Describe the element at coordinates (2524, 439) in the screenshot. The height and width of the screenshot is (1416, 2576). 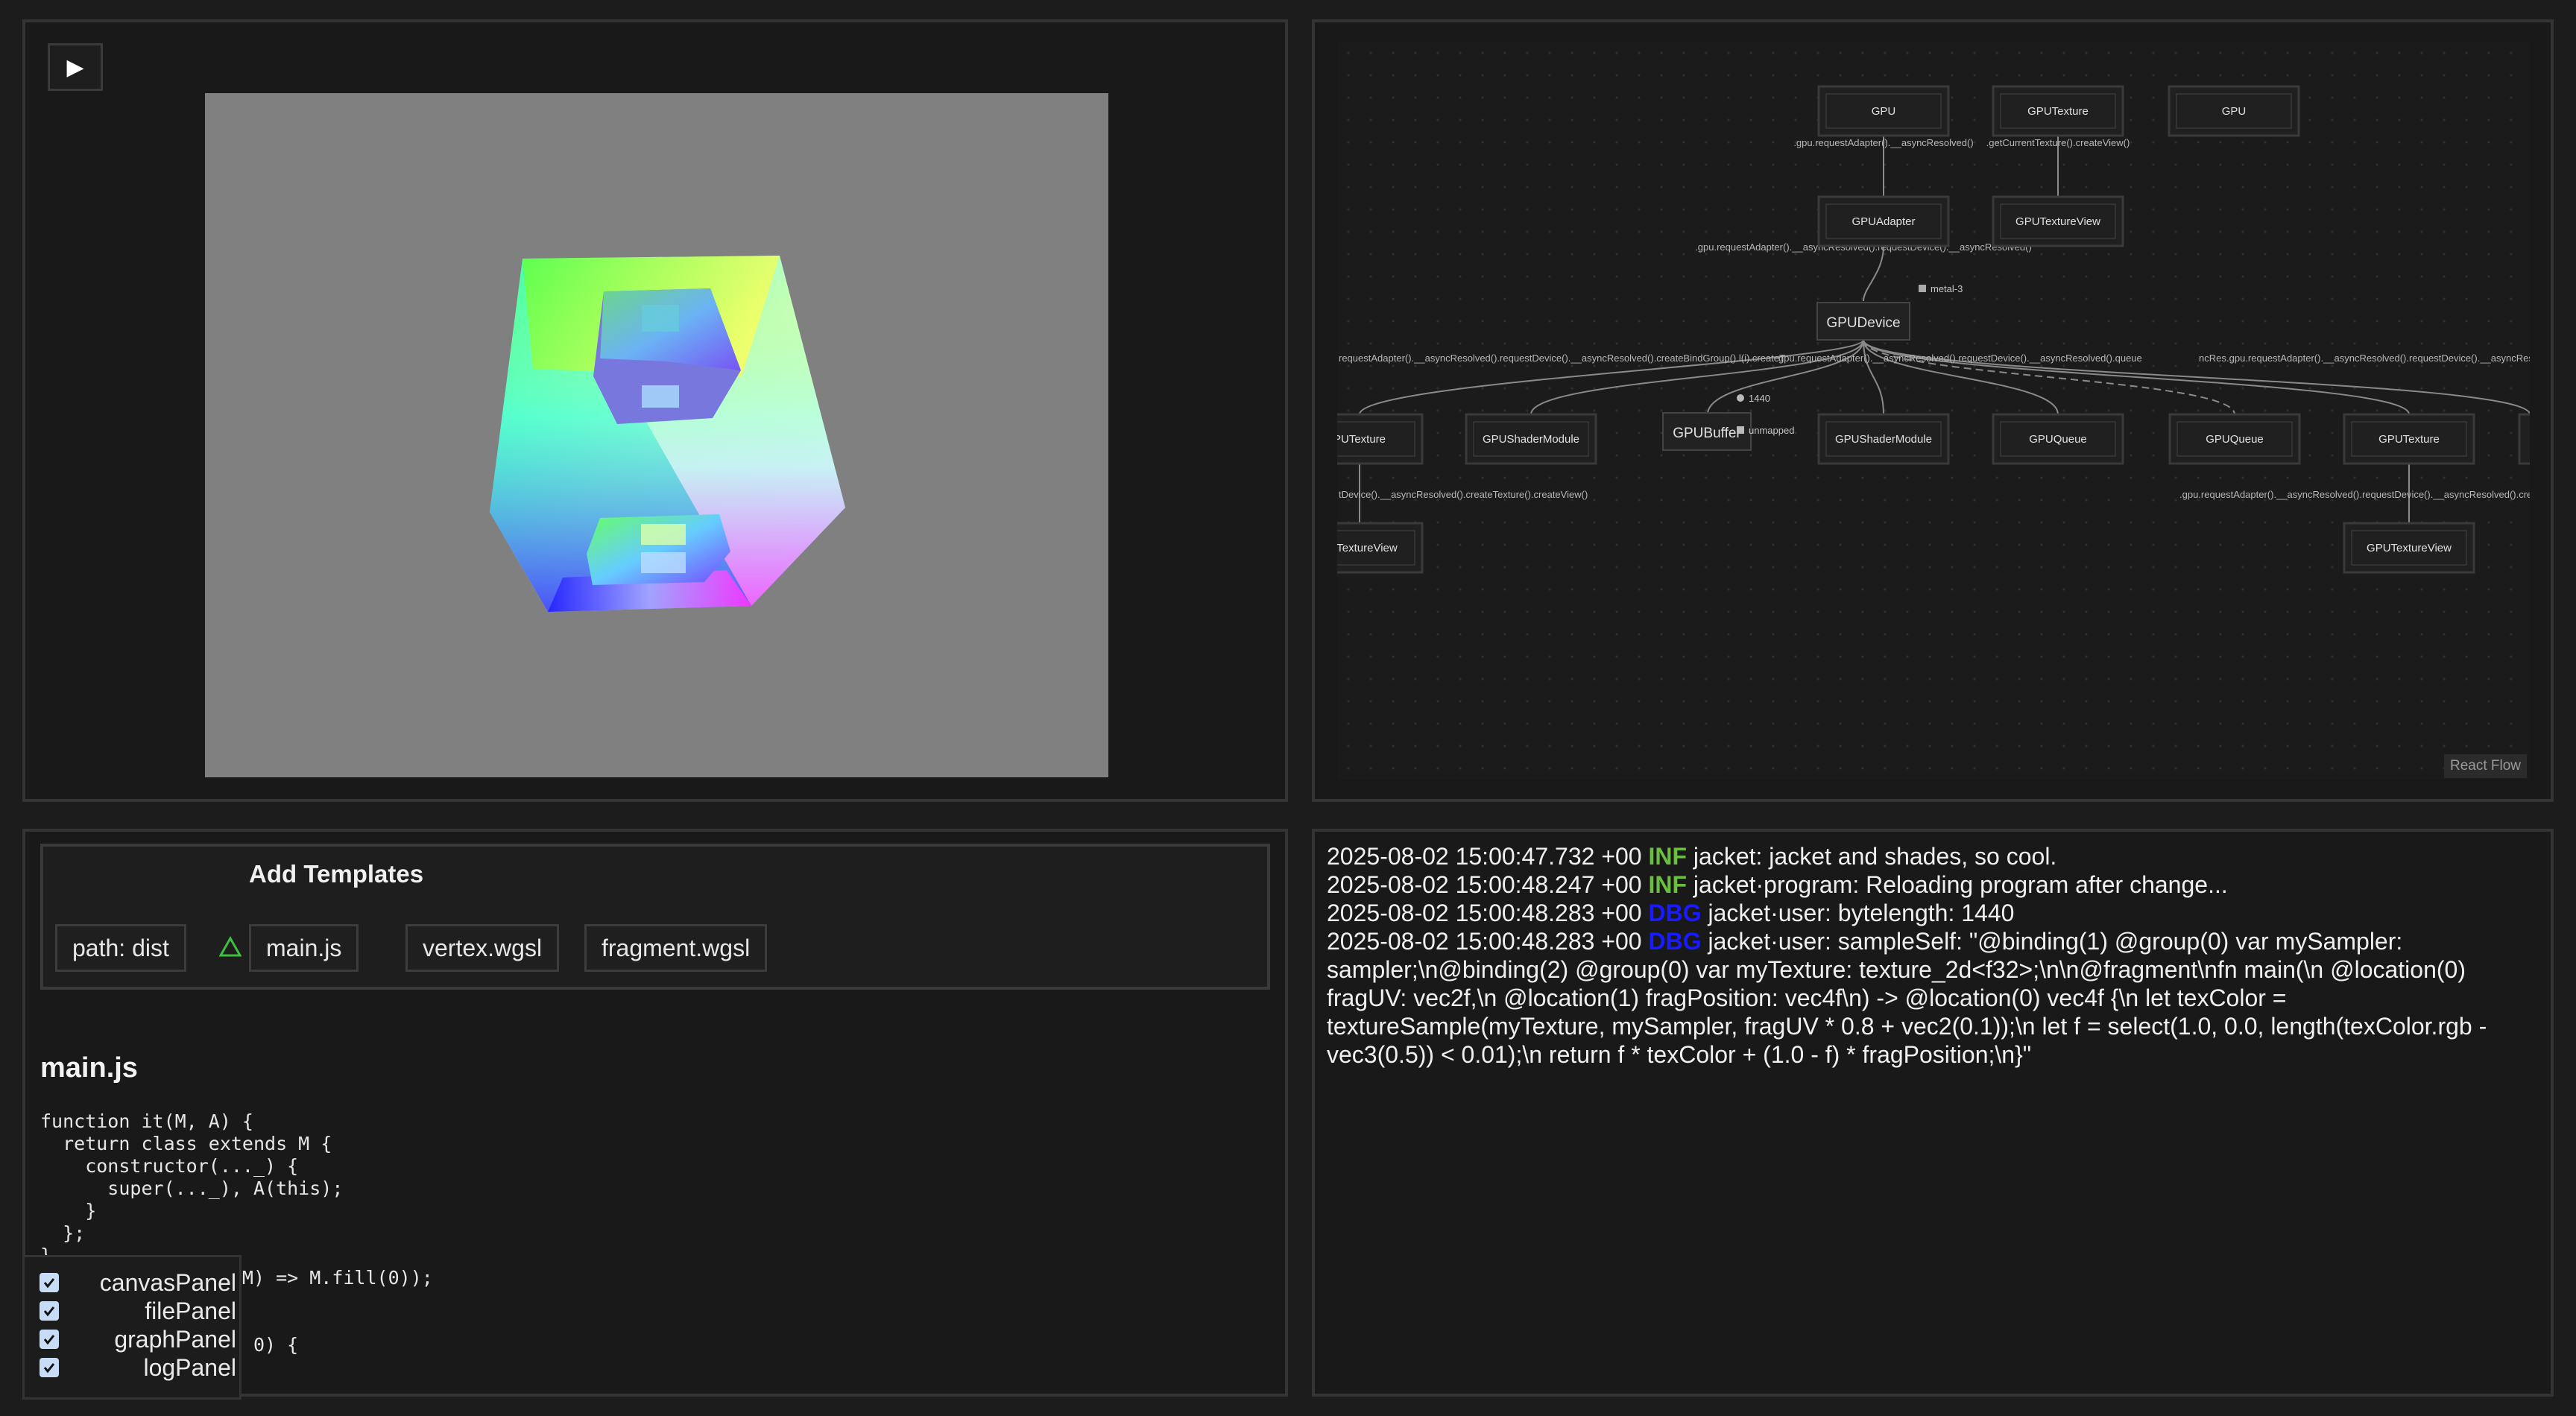
I see `graph-node-partial` at that location.